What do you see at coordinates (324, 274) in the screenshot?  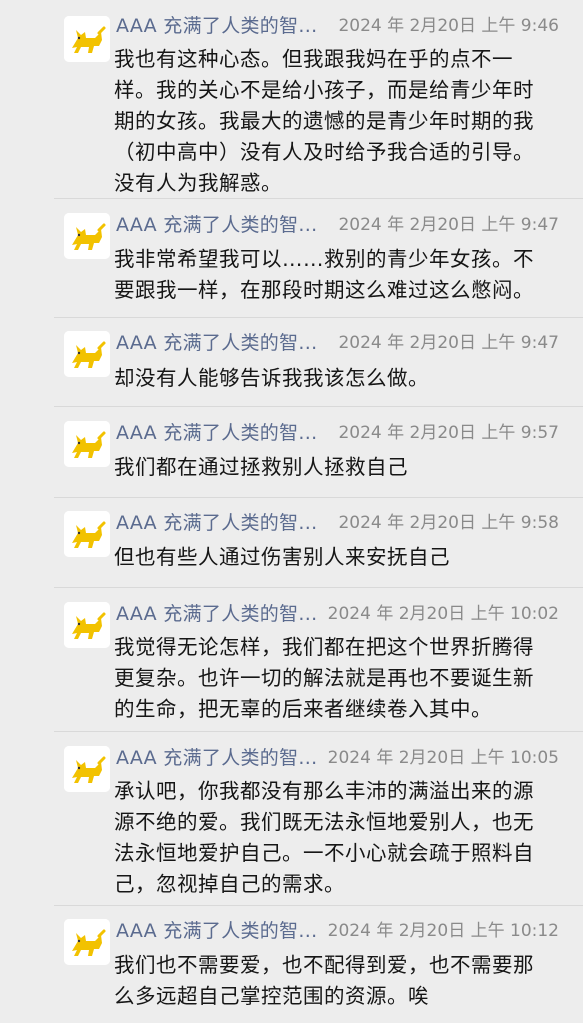 I see `message-text: 我非常希望我可以……救别的青少年女孩。不要跟我一样，在那段时期这么难过这么憋闷。` at bounding box center [324, 274].